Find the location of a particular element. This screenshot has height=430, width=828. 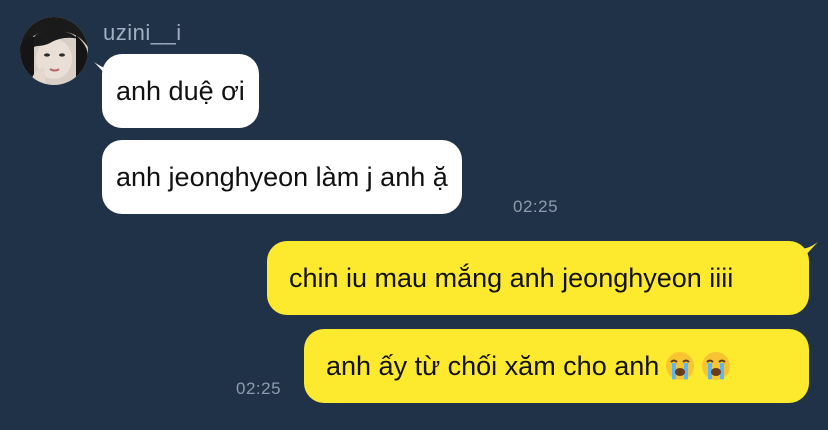

avatar is located at coordinates (54, 51).